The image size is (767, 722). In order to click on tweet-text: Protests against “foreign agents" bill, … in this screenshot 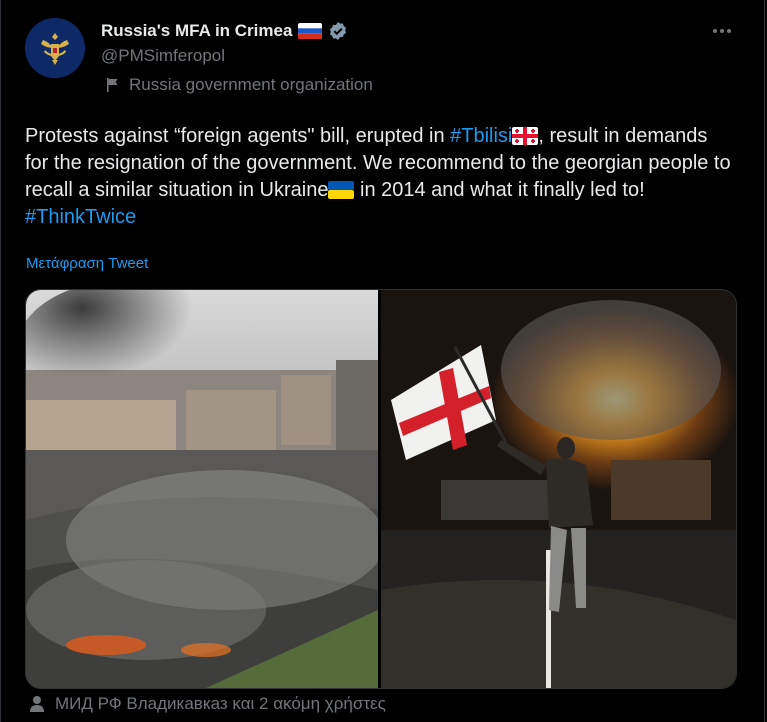, I will do `click(380, 177)`.